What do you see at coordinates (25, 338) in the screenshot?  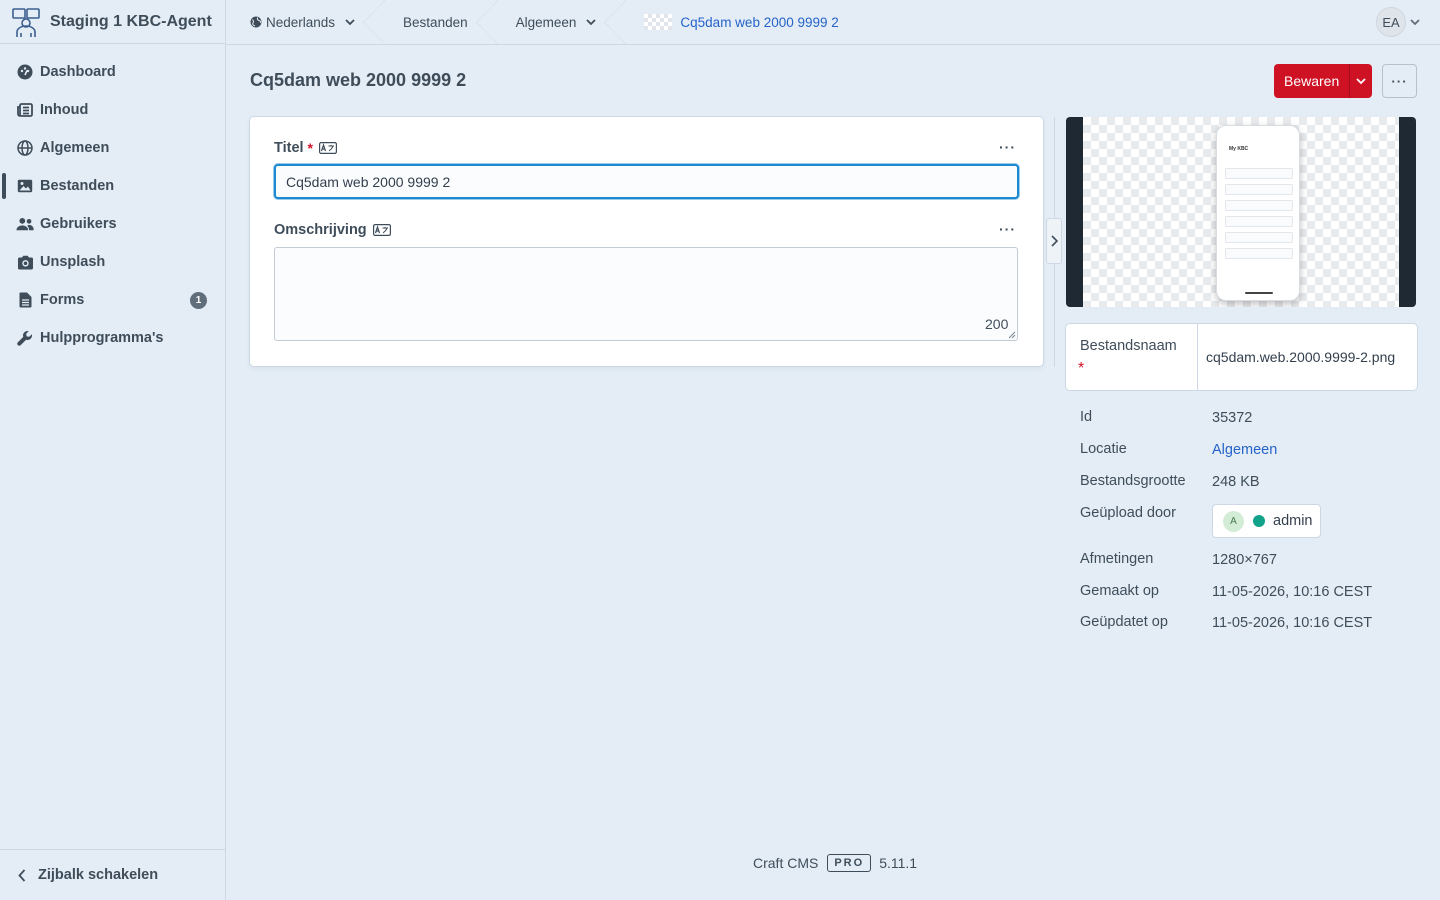 I see `wrench-icon` at bounding box center [25, 338].